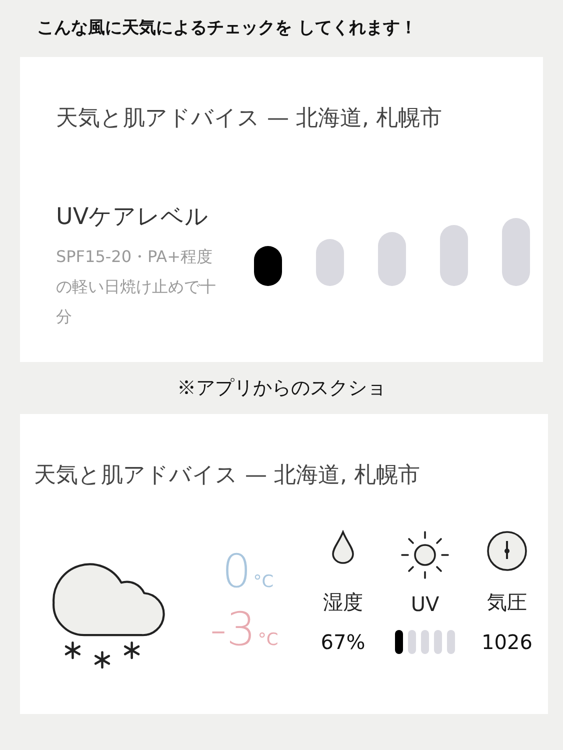  Describe the element at coordinates (233, 629) in the screenshot. I see `temperature-value: -3` at that location.